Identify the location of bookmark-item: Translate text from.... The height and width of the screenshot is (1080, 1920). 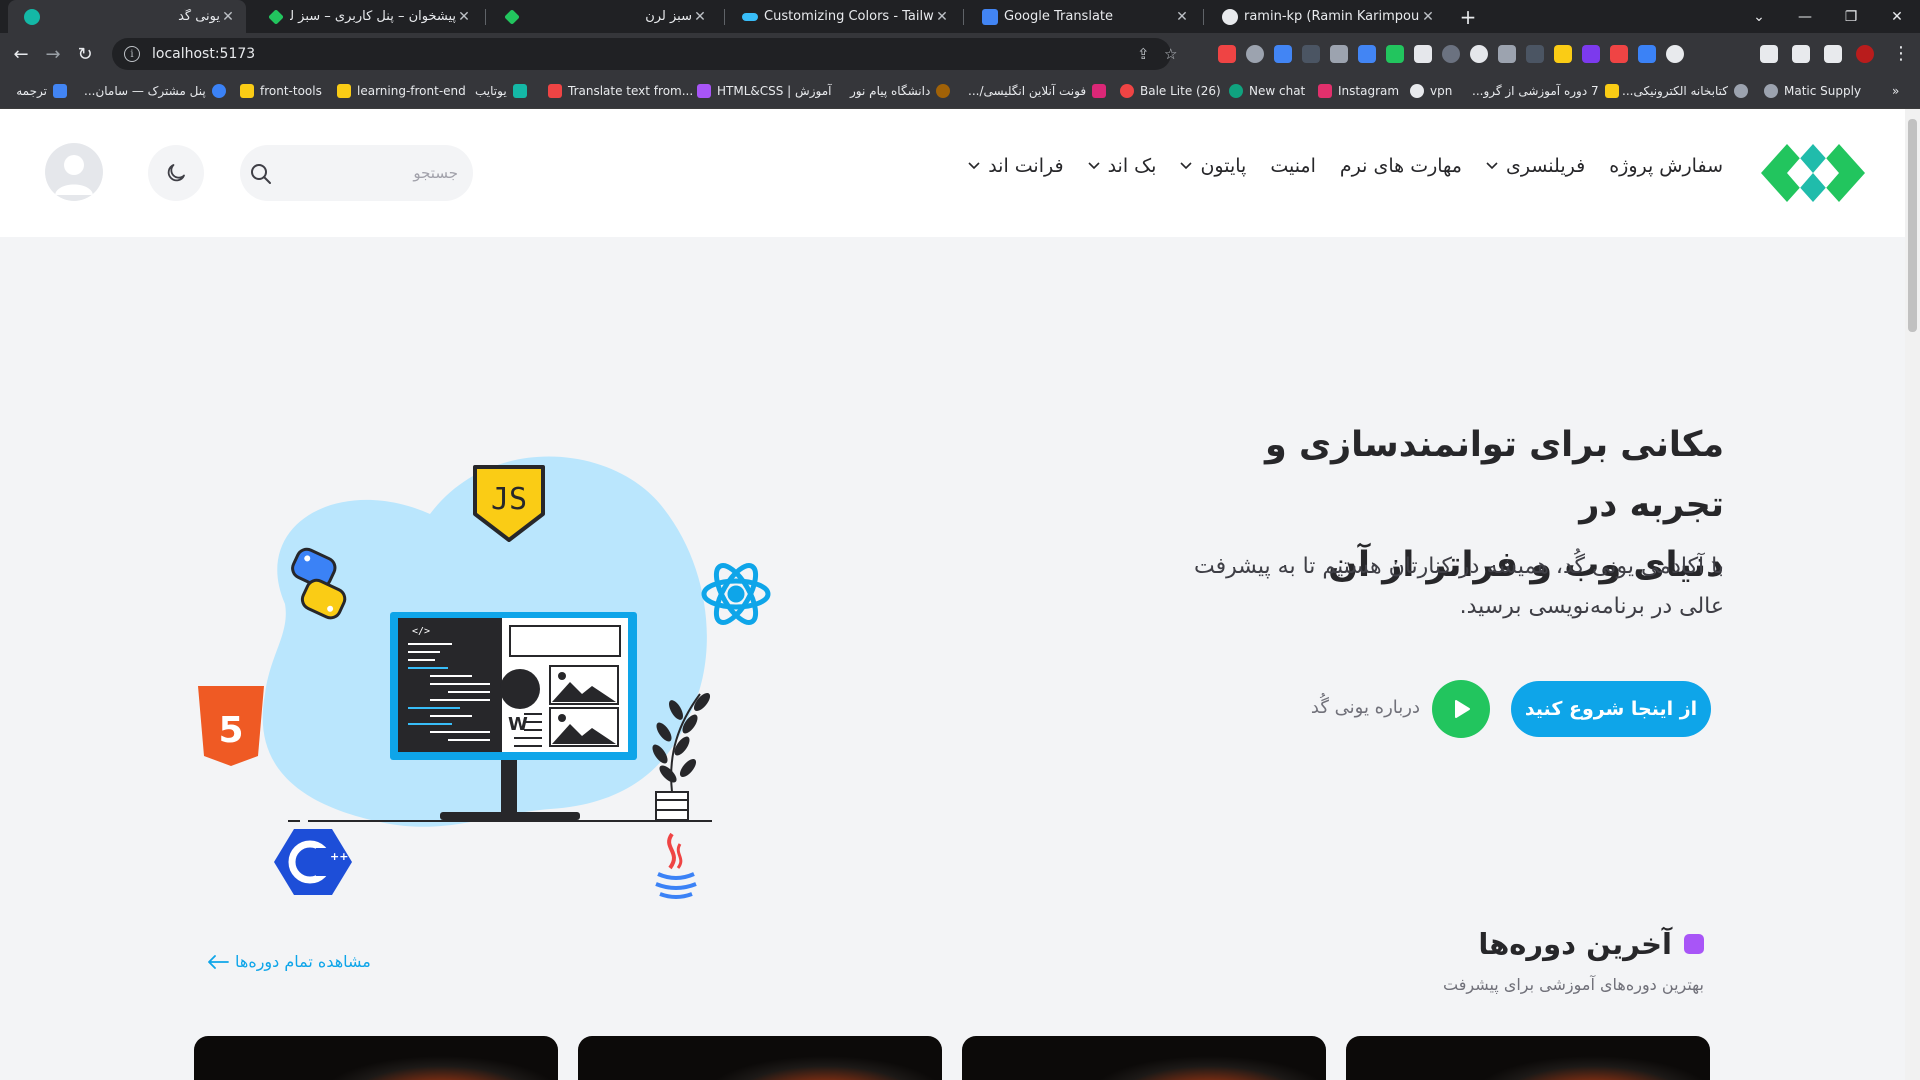
(620, 91).